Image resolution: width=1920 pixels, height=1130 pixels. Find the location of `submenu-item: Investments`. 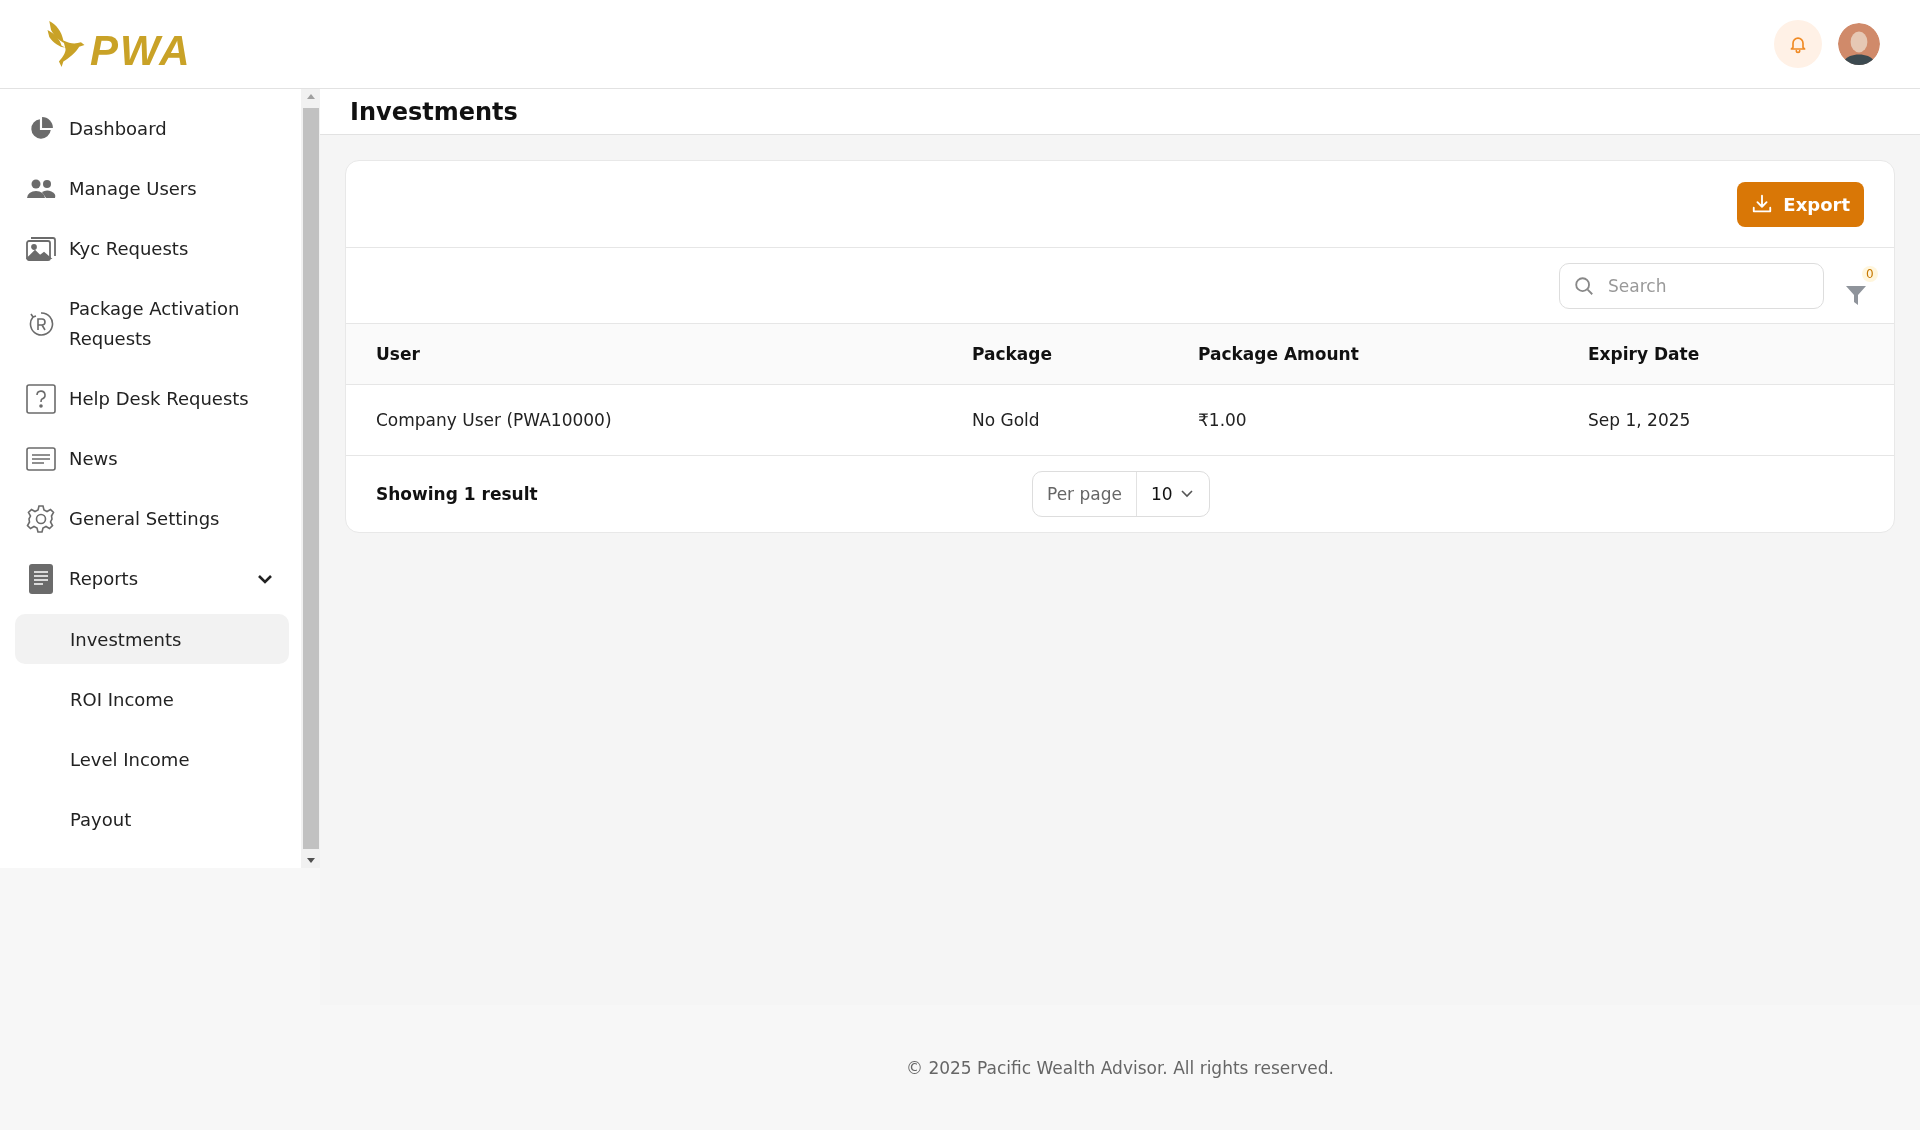

submenu-item: Investments is located at coordinates (152, 639).